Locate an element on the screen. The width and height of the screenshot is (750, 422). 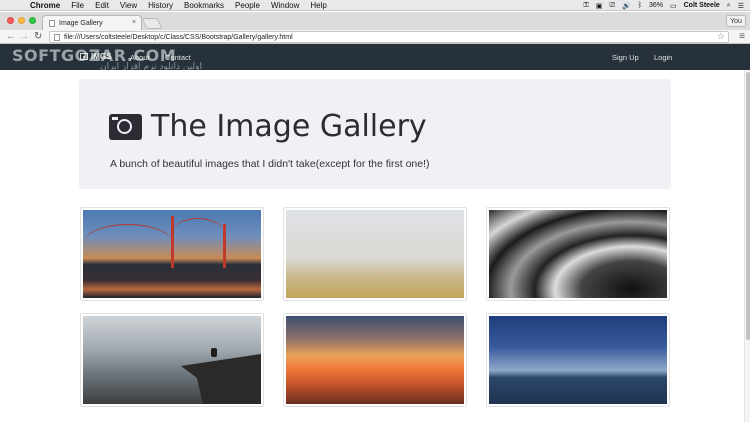
forward-arrow-icon: → is located at coordinates (24, 37).